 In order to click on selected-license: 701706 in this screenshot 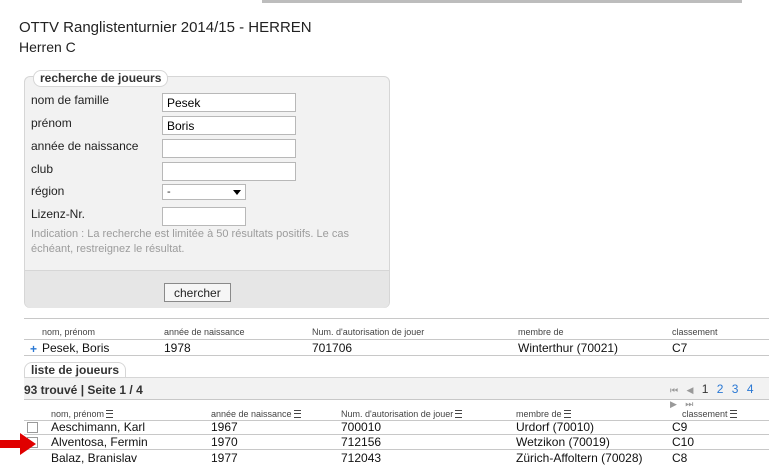, I will do `click(332, 348)`.